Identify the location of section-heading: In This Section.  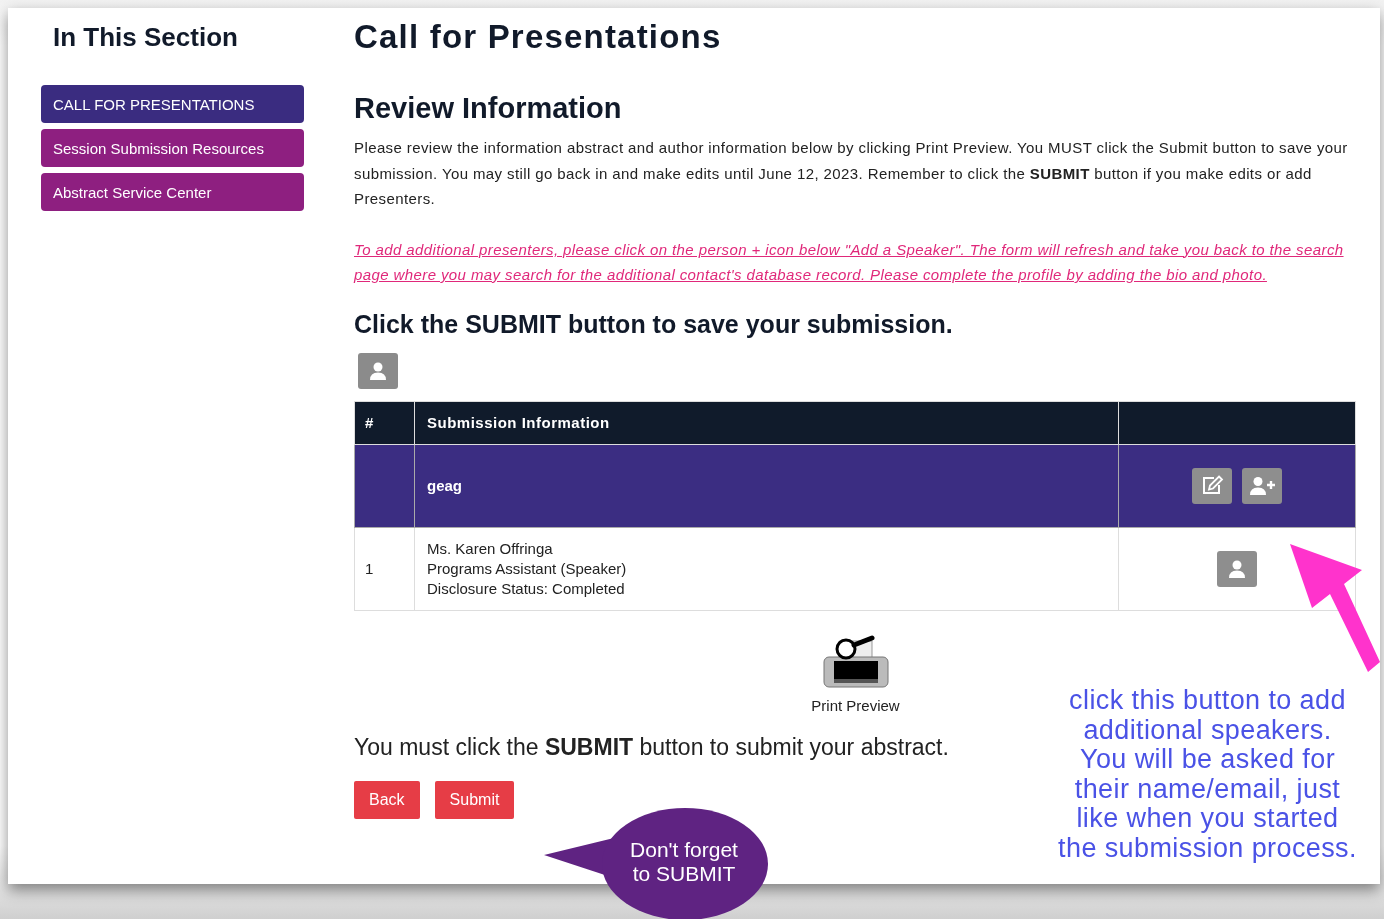
(146, 37).